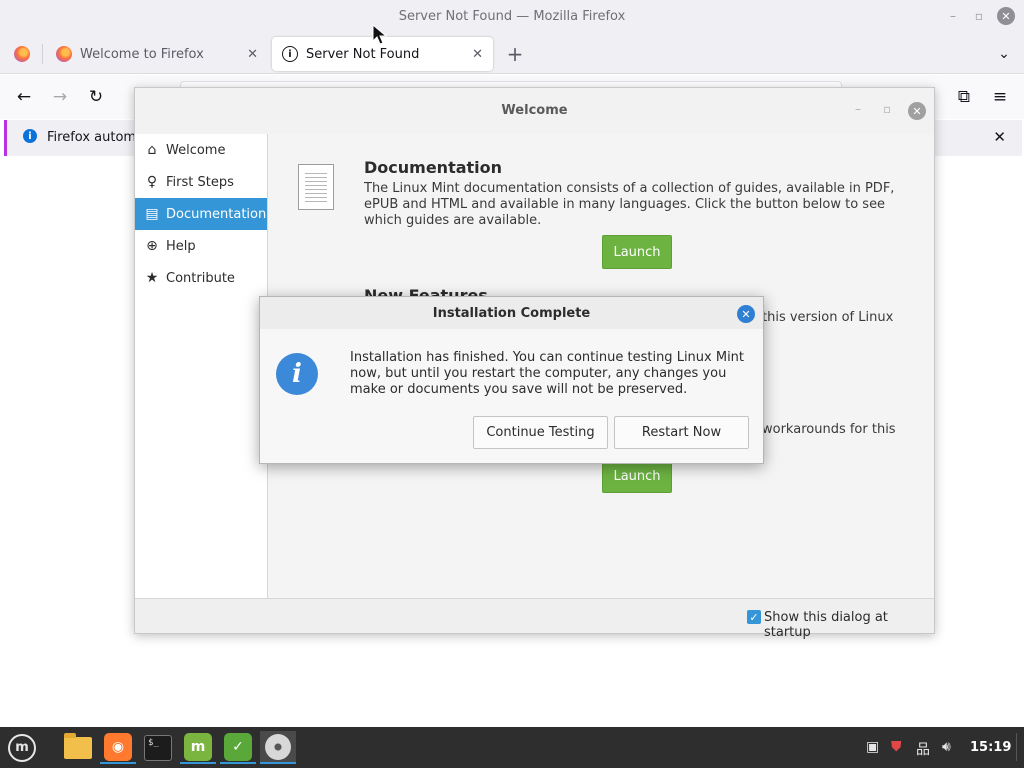 The width and height of the screenshot is (1024, 768). Describe the element at coordinates (540, 432) in the screenshot. I see `continue-testing-button: Continue Testing` at that location.